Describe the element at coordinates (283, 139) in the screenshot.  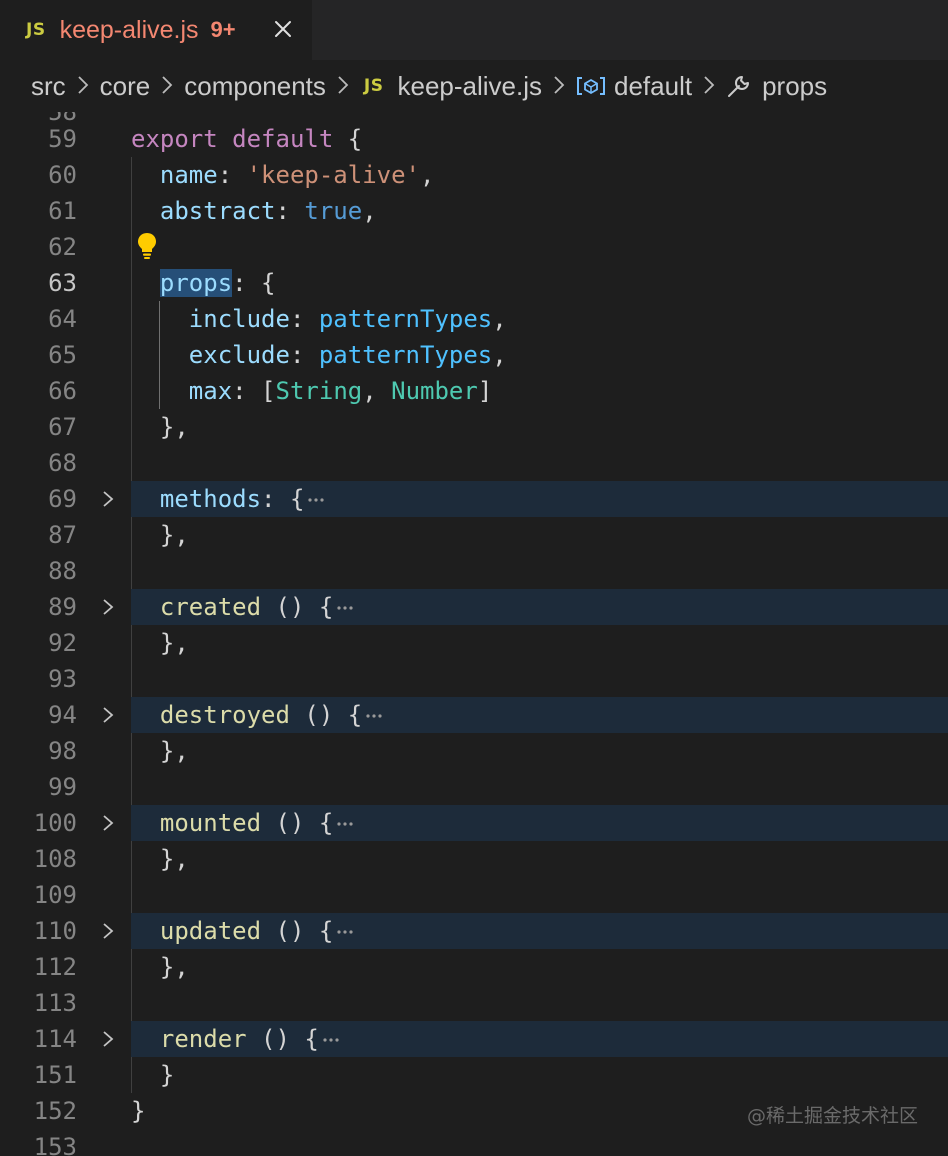
I see `code-token: default` at that location.